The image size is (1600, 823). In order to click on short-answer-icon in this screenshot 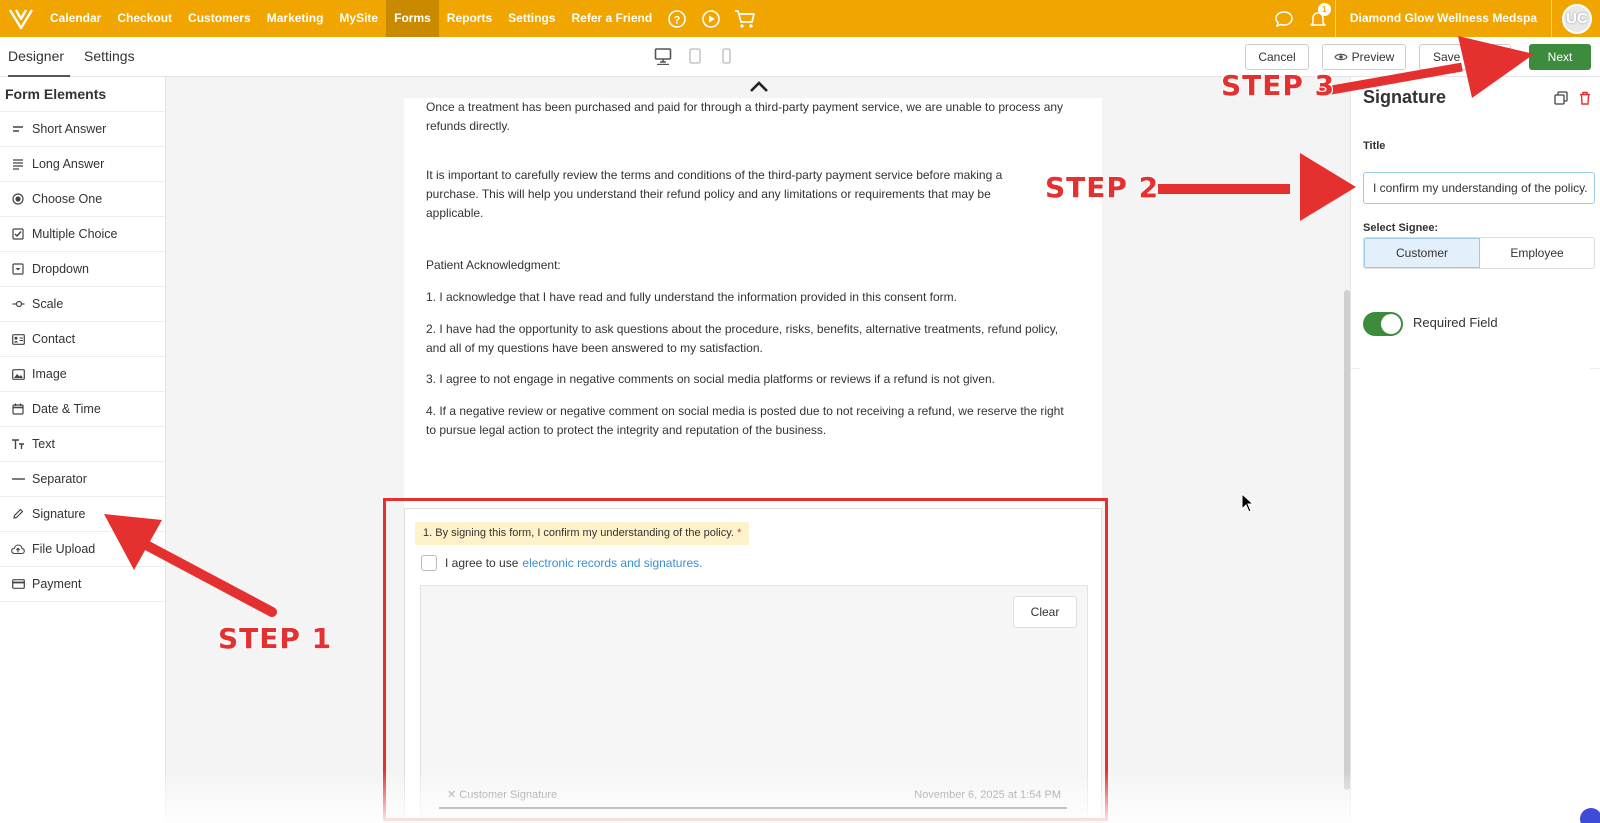, I will do `click(18, 129)`.